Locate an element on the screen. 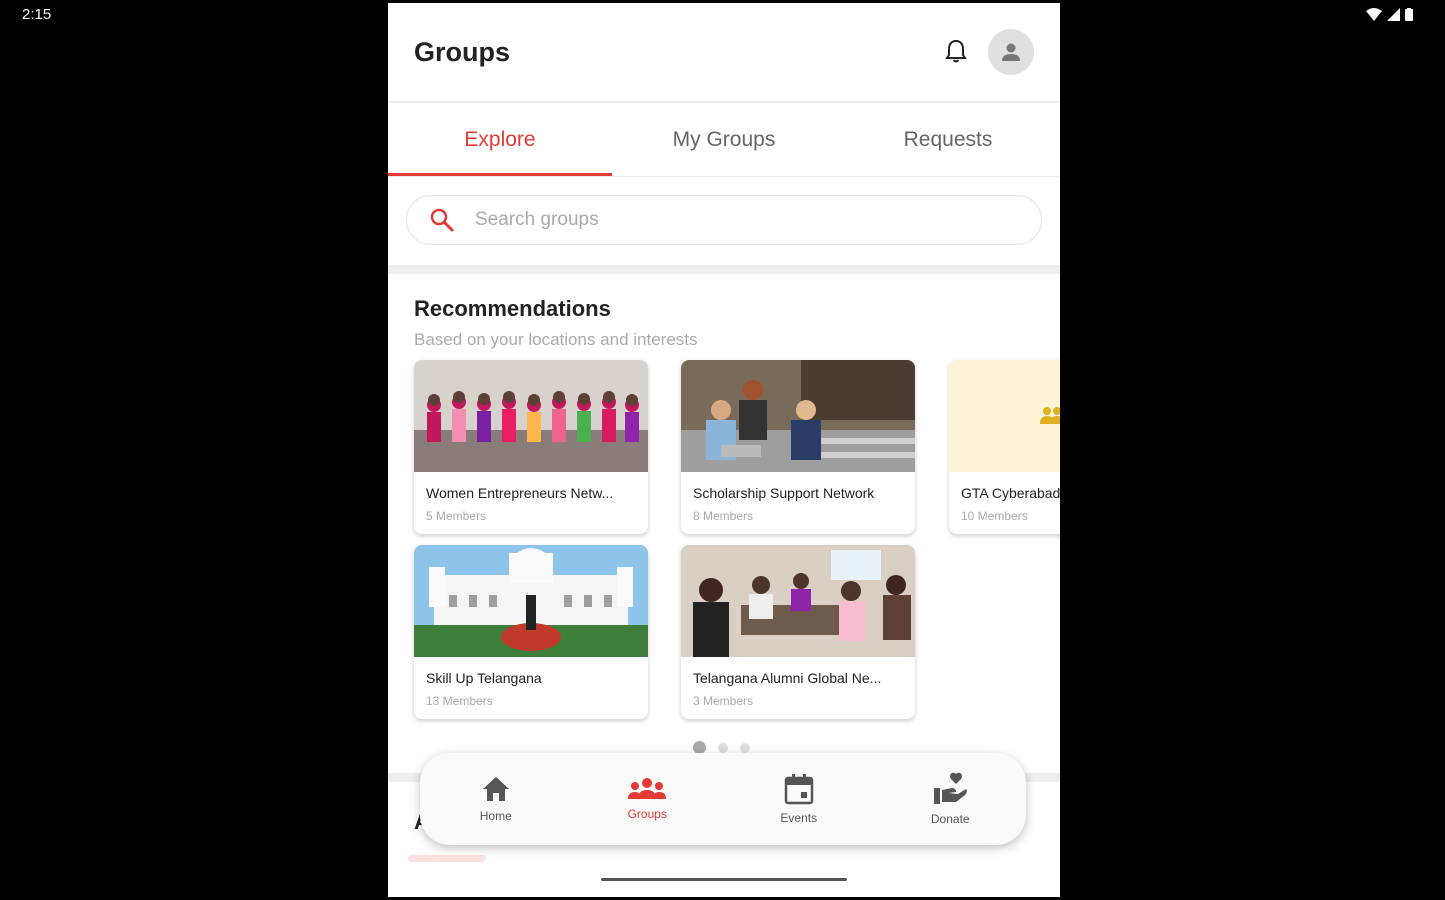 This screenshot has width=1445, height=900. signal-icon is located at coordinates (1393, 14).